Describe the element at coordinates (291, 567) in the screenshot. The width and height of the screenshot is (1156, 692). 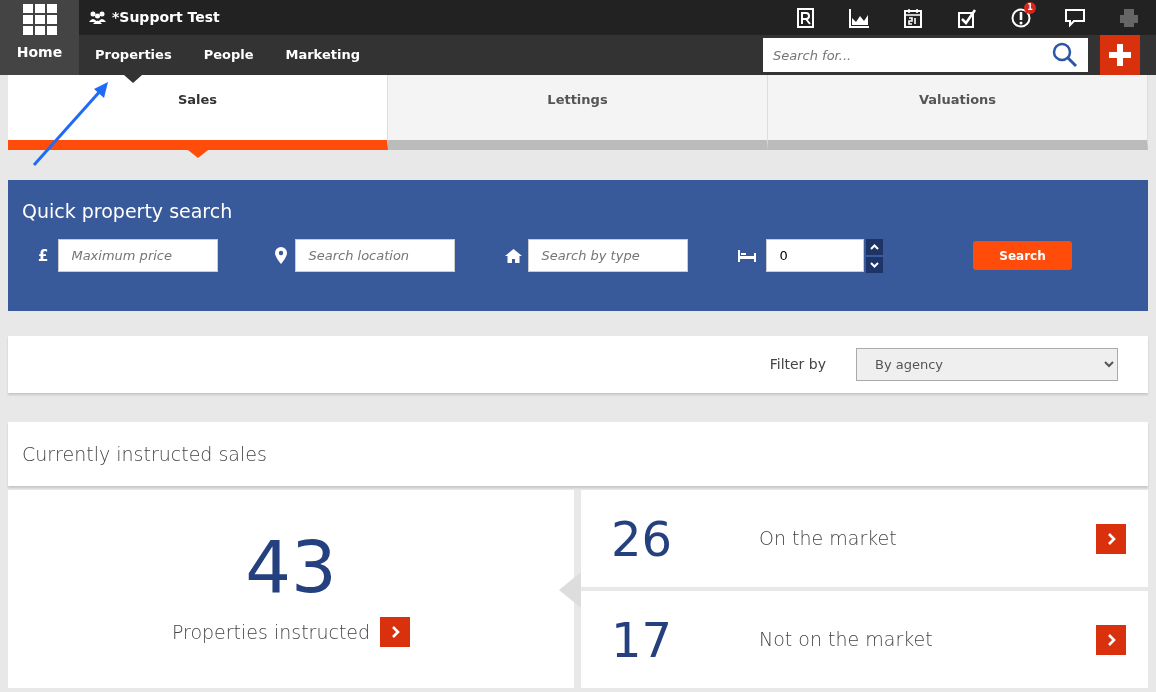
I see `total-count: 43` at that location.